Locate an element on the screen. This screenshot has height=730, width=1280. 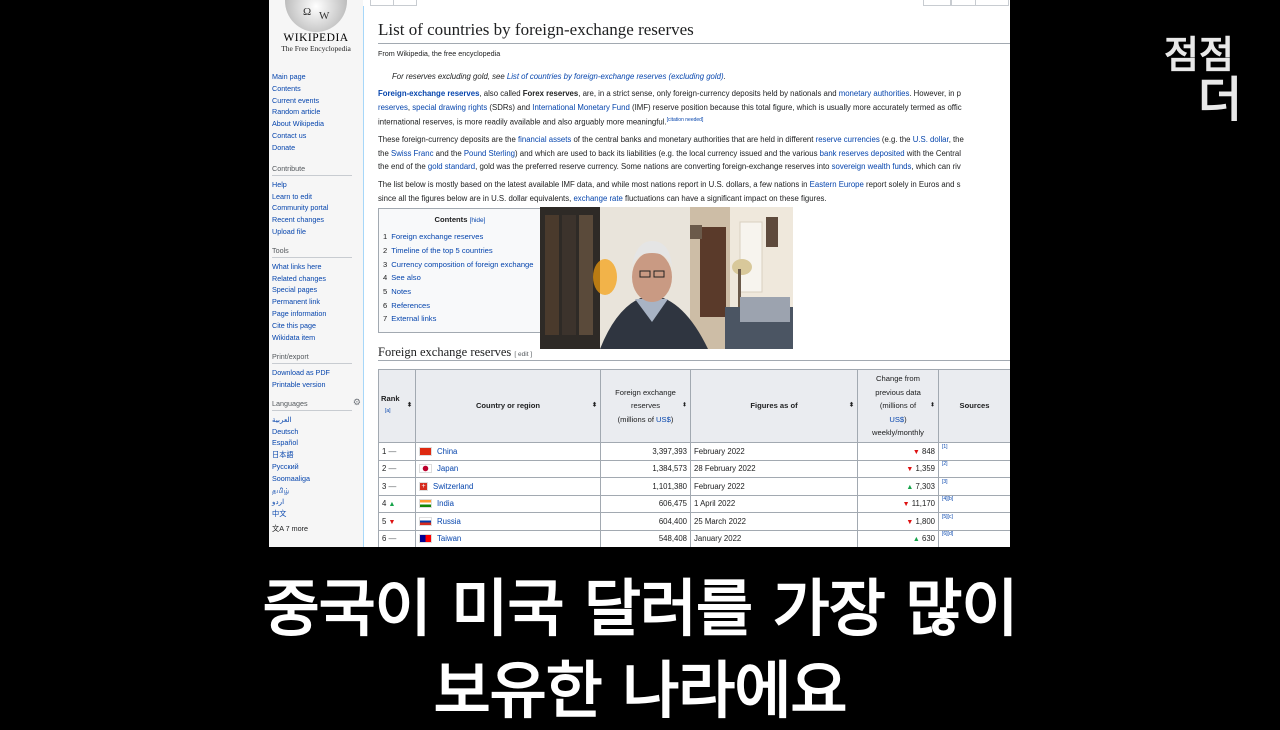
link-gold-standard: gold standard is located at coordinates (451, 166).